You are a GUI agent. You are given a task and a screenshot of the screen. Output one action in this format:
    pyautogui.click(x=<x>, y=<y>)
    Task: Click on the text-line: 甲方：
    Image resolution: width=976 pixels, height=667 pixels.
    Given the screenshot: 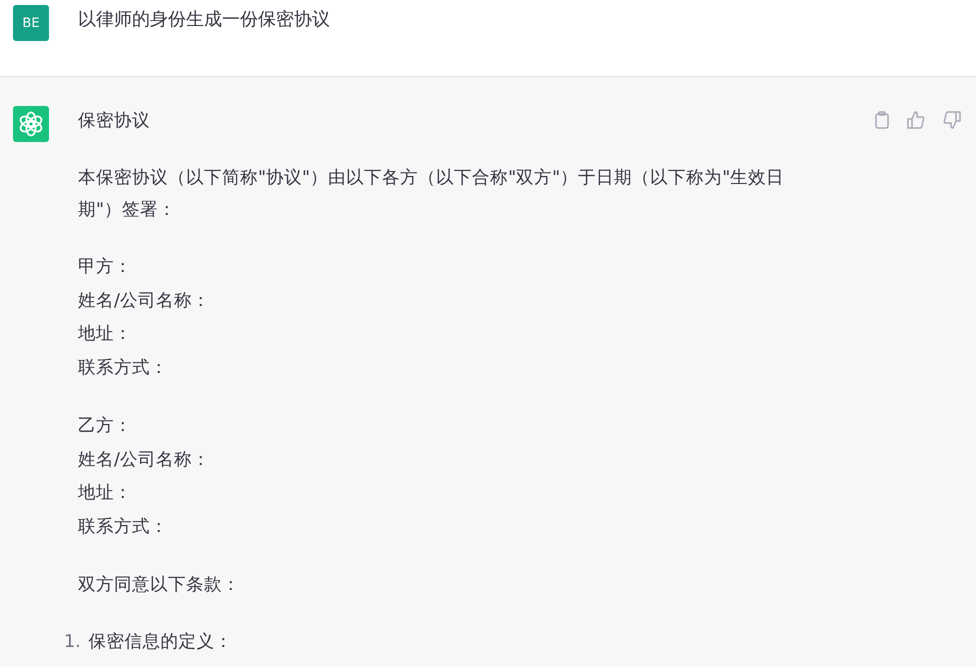 What is the action you would take?
    pyautogui.click(x=105, y=267)
    